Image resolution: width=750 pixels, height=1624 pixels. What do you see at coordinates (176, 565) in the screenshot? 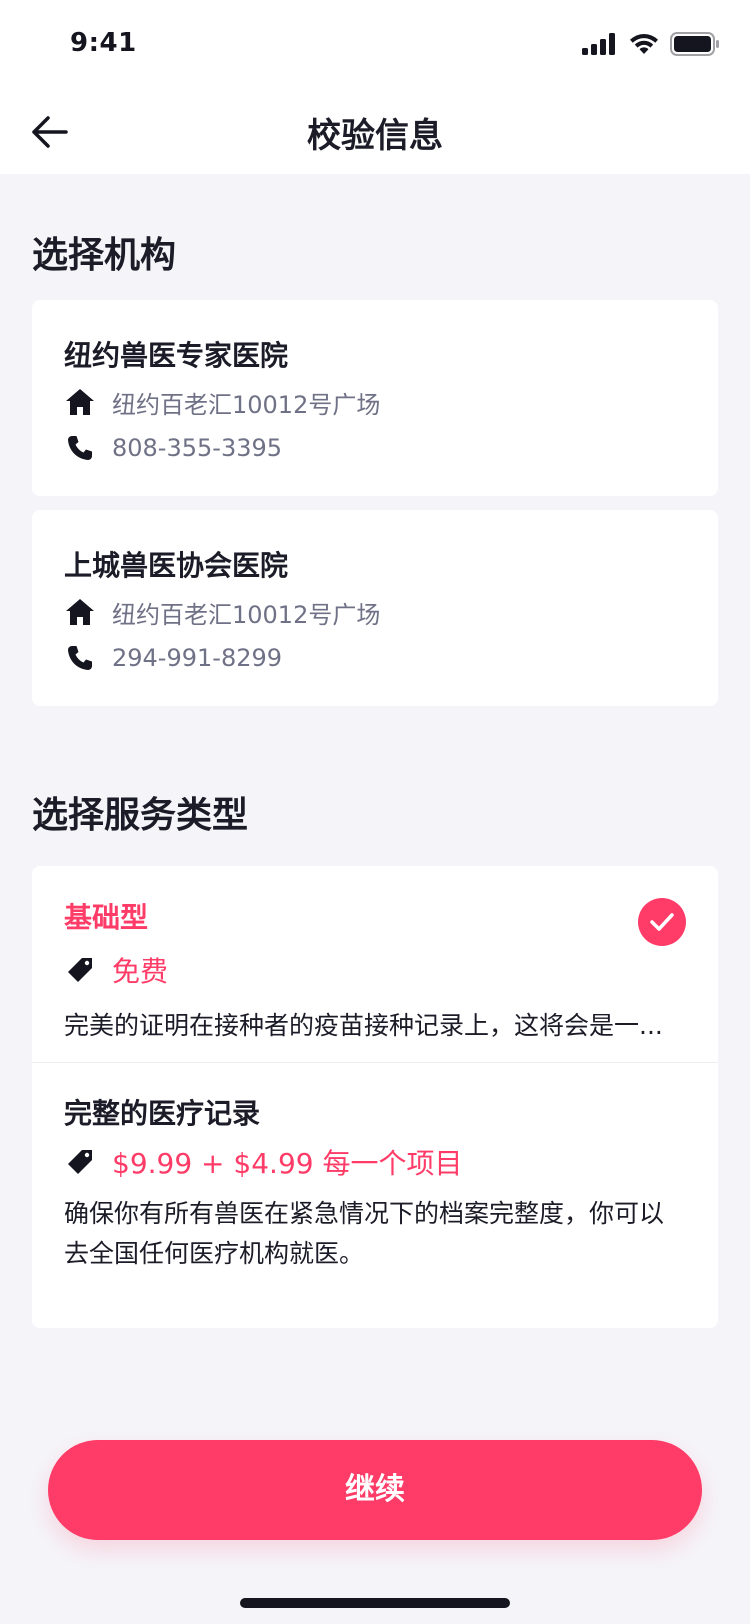
I see `clinic-name: 上城兽医协会医院` at bounding box center [176, 565].